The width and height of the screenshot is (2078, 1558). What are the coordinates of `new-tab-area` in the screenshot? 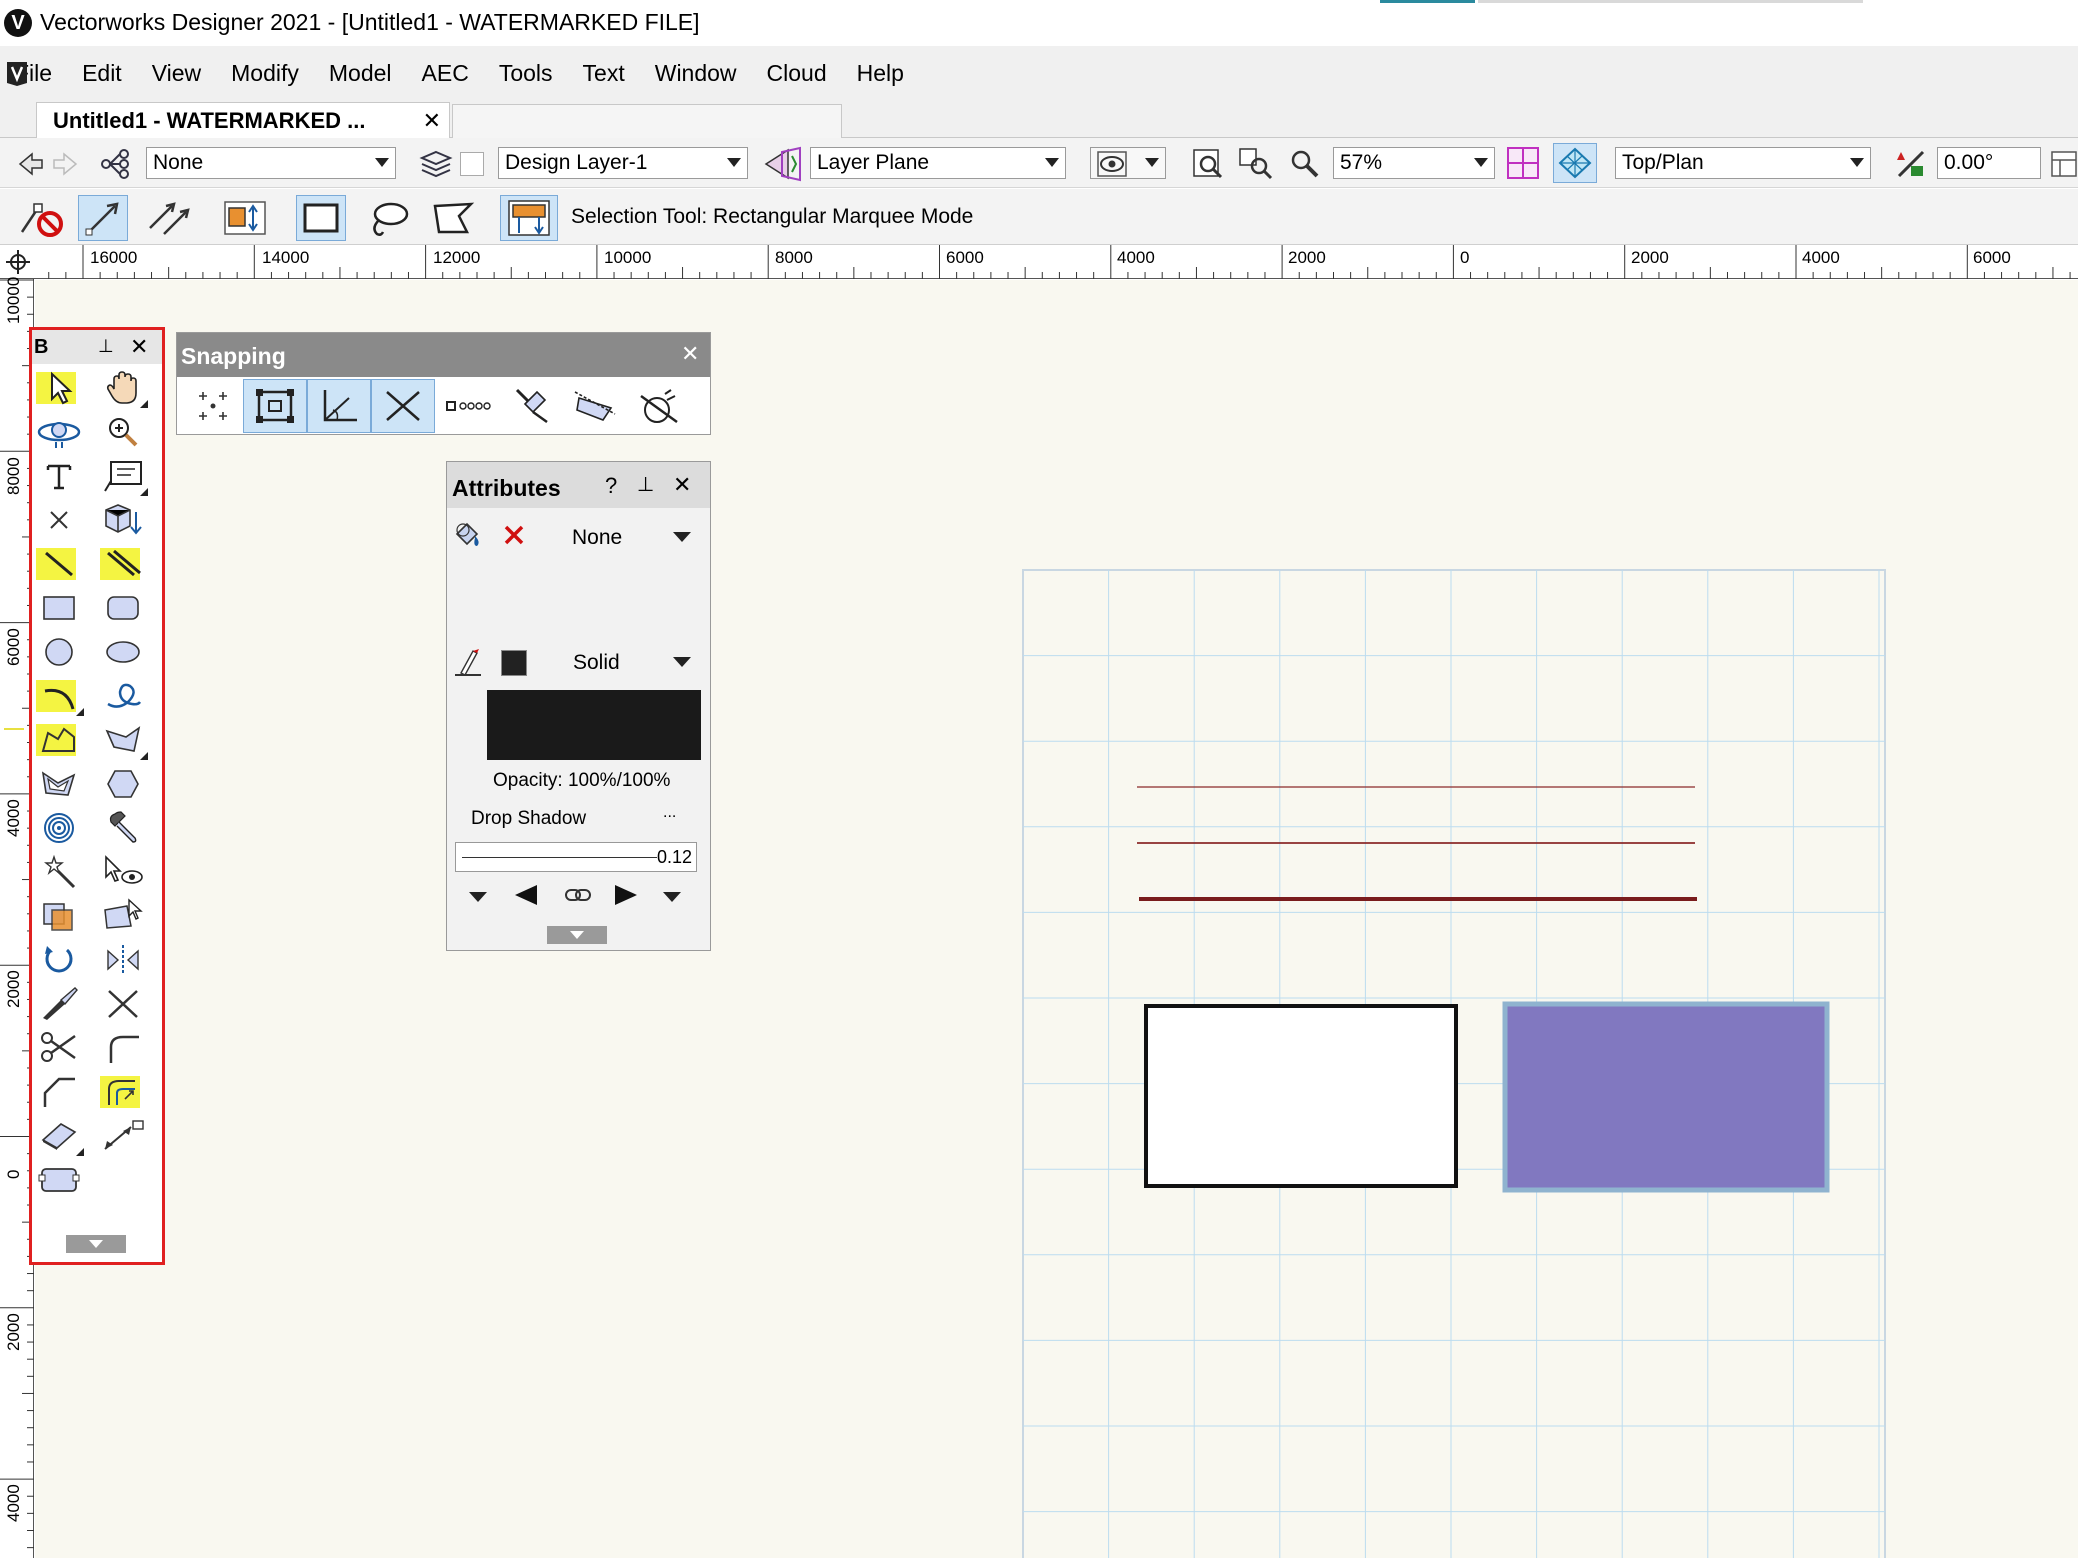 It's located at (647, 121).